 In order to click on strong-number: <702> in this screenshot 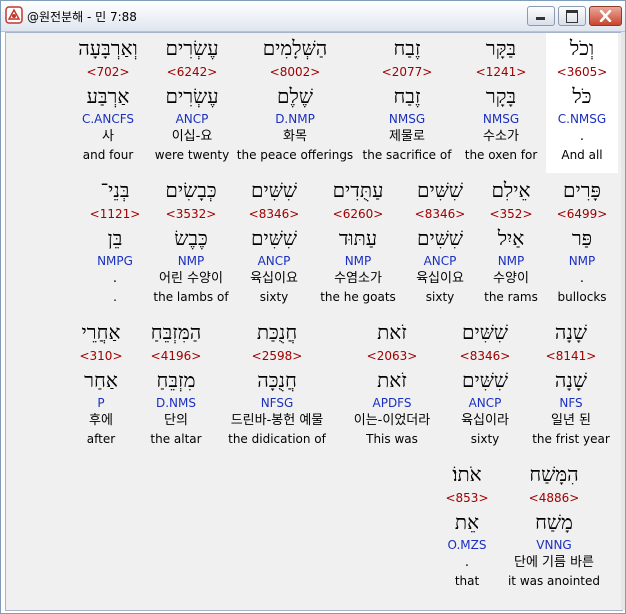, I will do `click(108, 72)`.